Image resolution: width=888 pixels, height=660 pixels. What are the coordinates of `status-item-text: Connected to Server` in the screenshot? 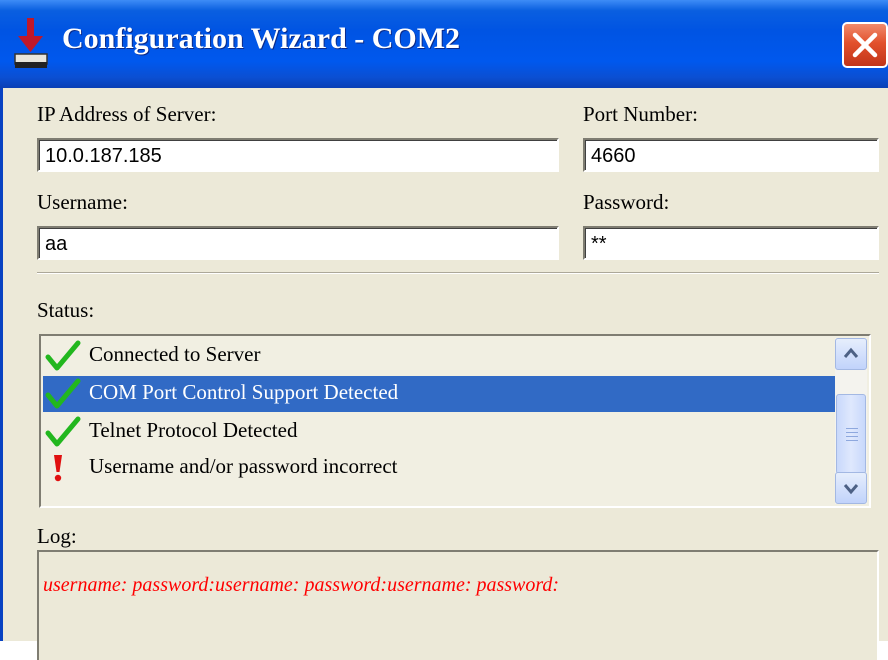 It's located at (175, 354).